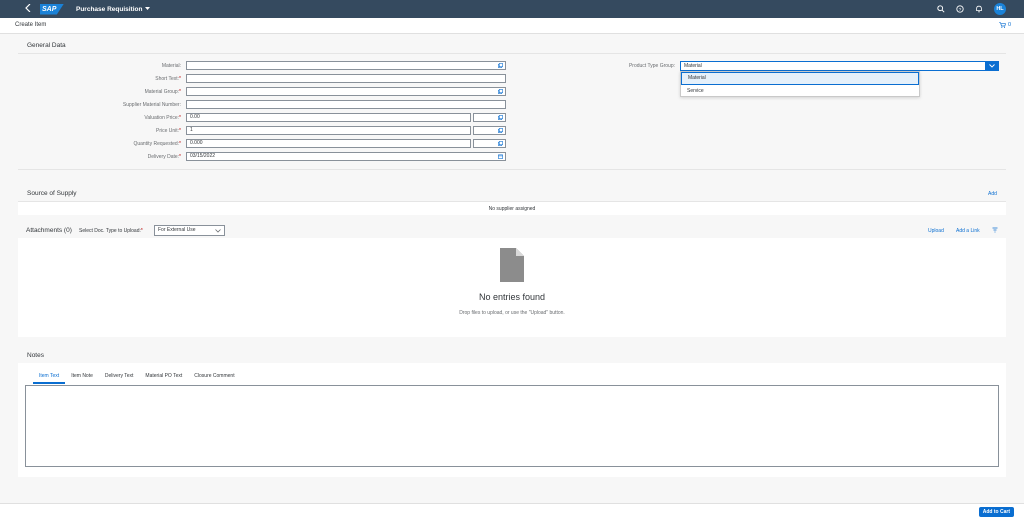 The height and width of the screenshot is (519, 1024). What do you see at coordinates (46, 45) in the screenshot?
I see `general-data-title: General Data` at bounding box center [46, 45].